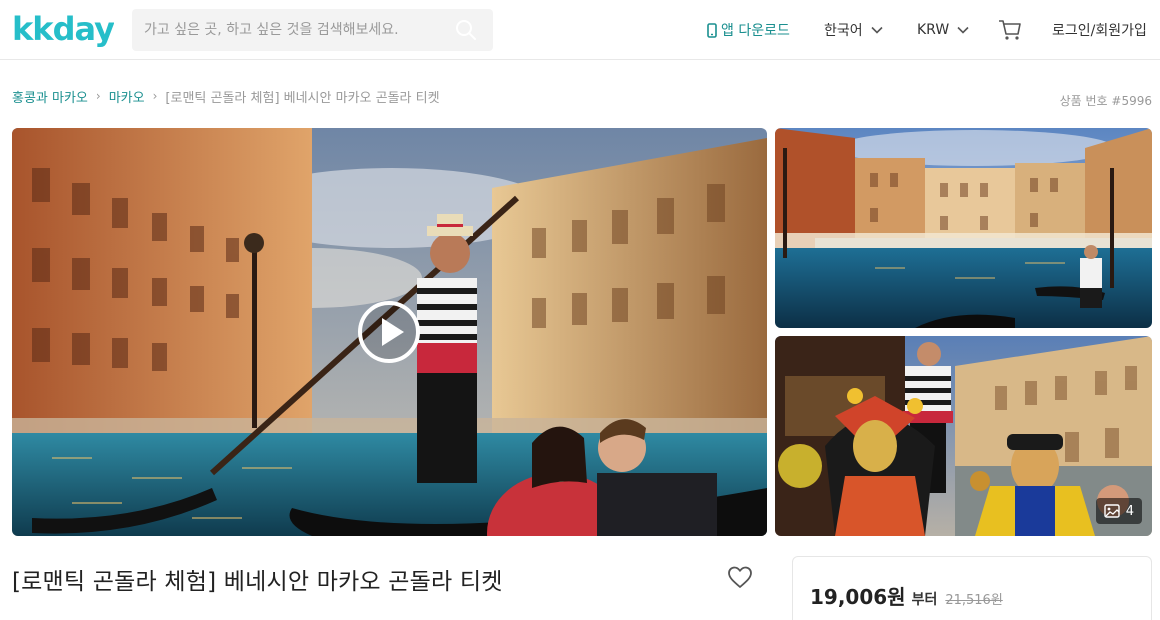  I want to click on canal-photo, so click(963, 228).